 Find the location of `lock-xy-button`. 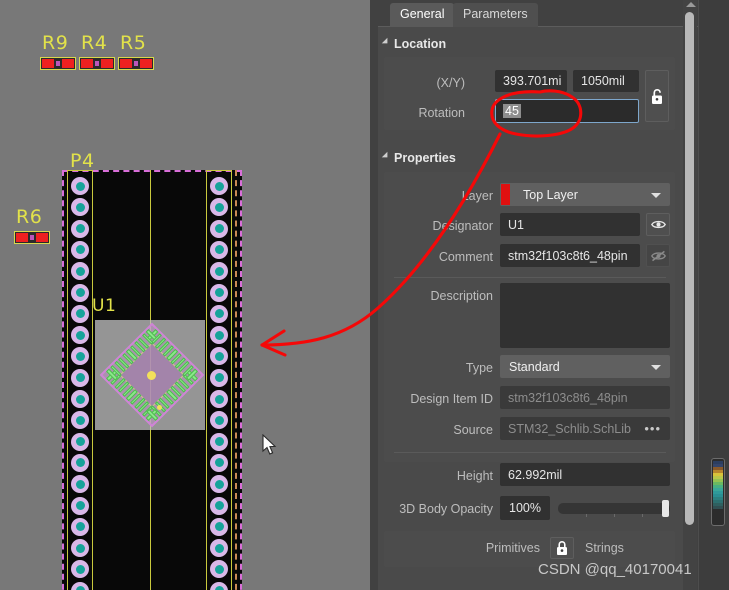

lock-xy-button is located at coordinates (657, 96).